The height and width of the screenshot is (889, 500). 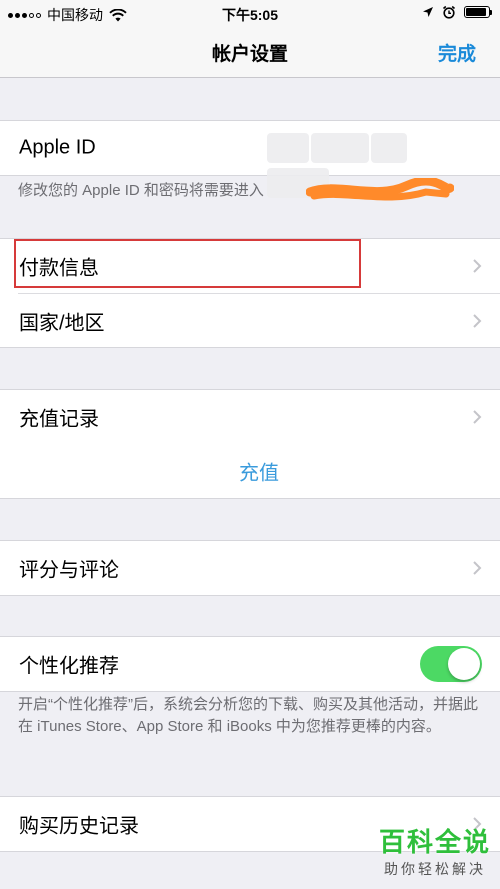 What do you see at coordinates (69, 666) in the screenshot?
I see `personalized-recommendations-label: 个性化推荐` at bounding box center [69, 666].